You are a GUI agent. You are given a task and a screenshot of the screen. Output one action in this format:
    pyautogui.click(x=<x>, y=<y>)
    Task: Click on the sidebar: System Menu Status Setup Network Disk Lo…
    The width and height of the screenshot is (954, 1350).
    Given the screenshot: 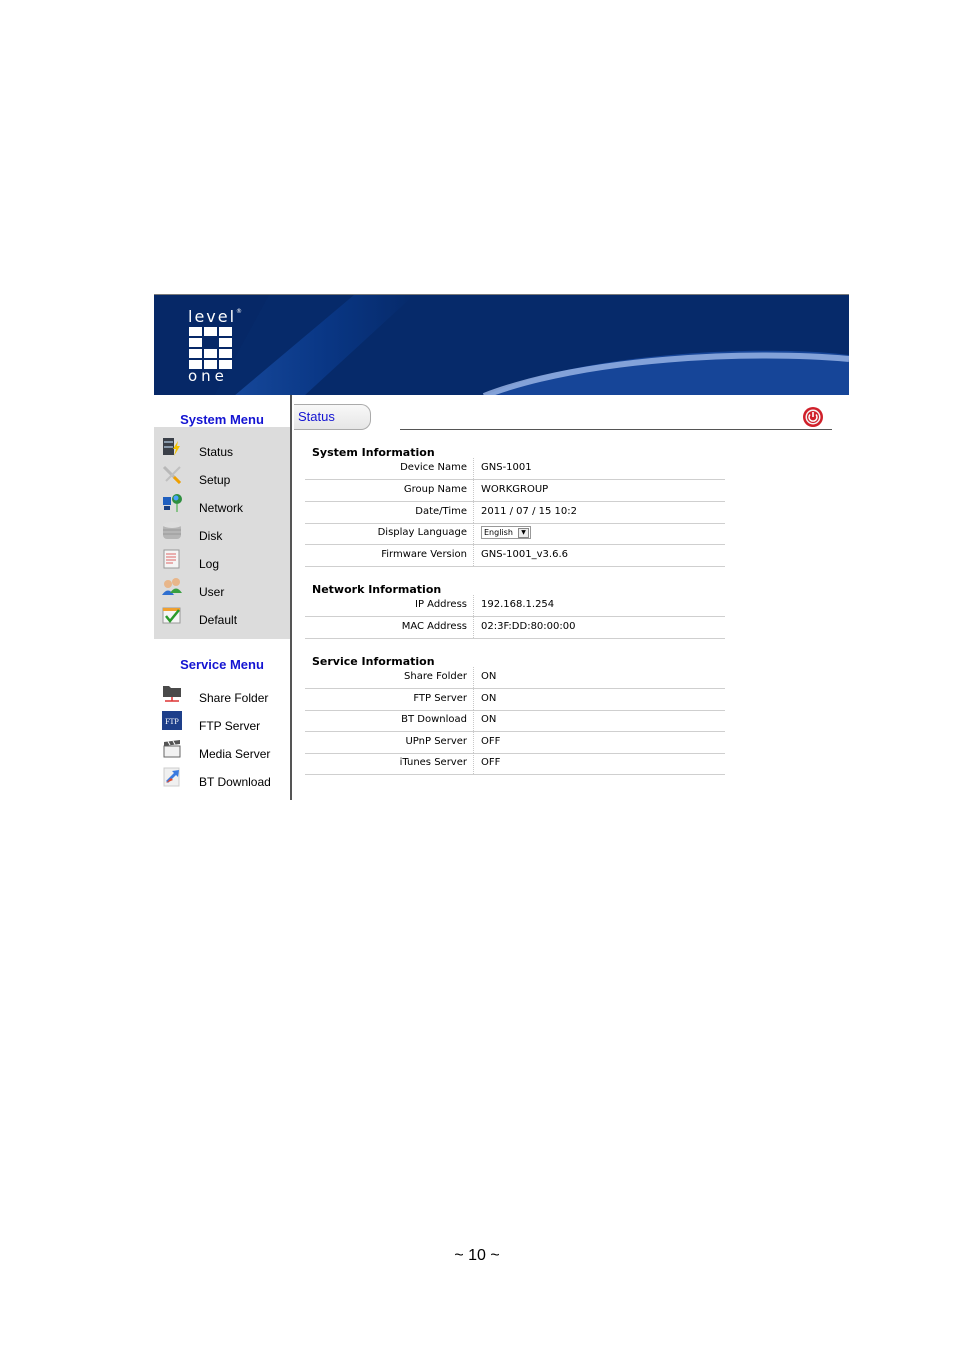 What is the action you would take?
    pyautogui.click(x=223, y=597)
    